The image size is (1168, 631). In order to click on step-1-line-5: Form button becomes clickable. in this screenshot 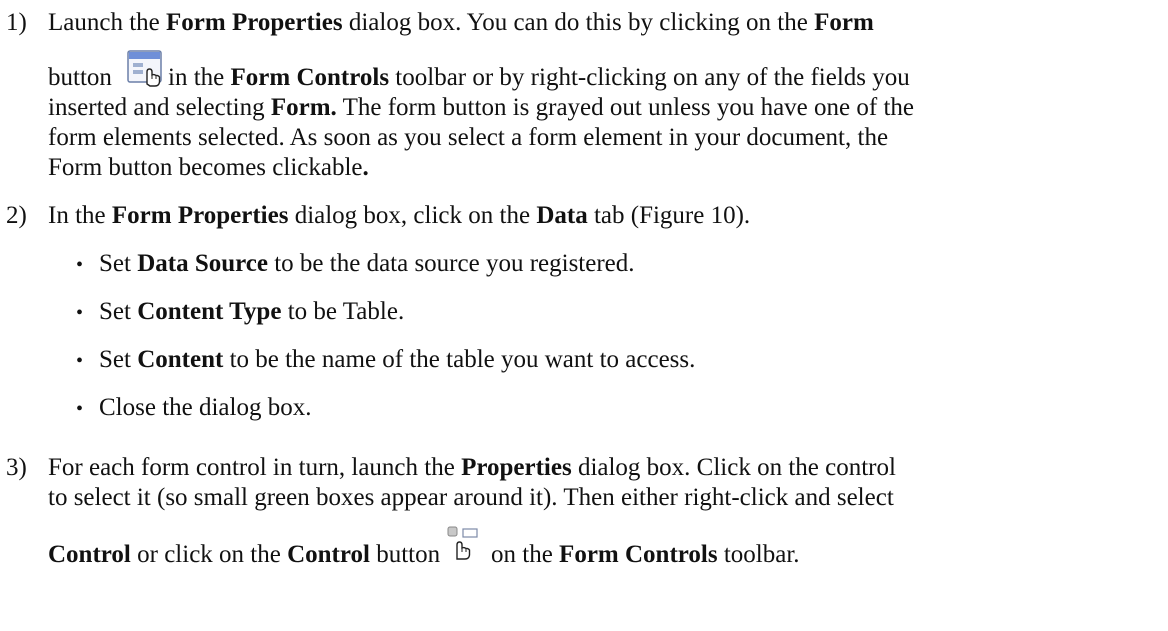, I will do `click(208, 167)`.